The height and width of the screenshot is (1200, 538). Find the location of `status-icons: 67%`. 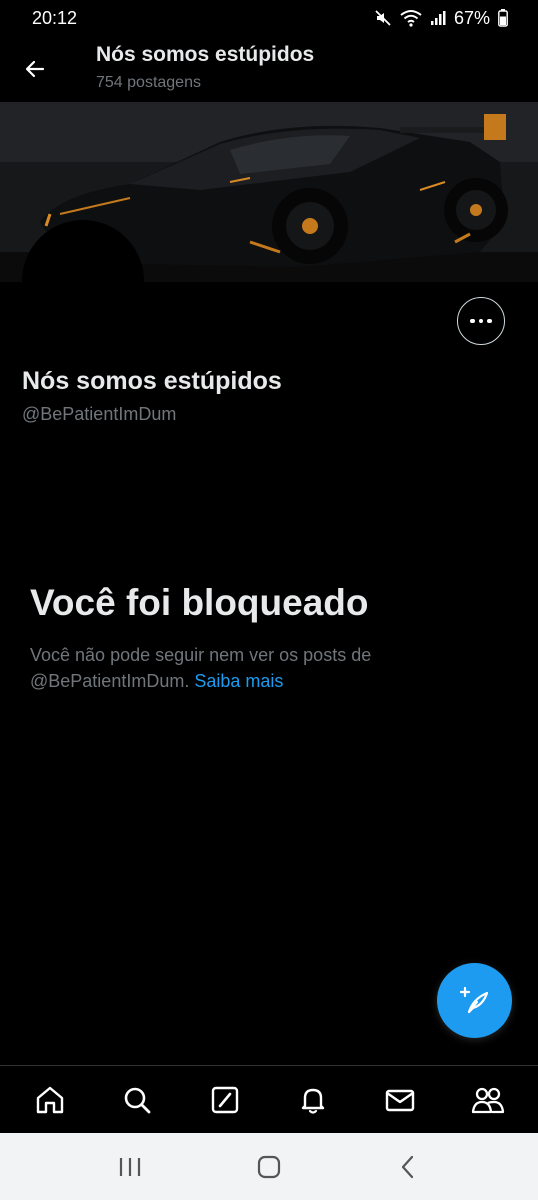

status-icons: 67% is located at coordinates (441, 18).